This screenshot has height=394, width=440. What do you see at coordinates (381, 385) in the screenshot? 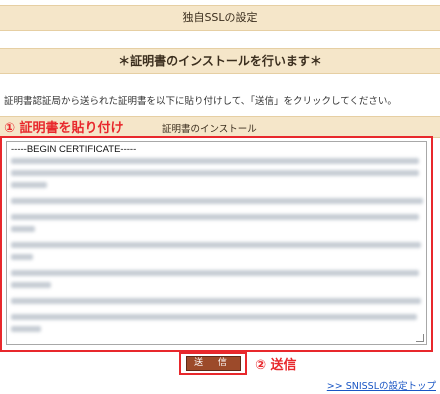
I see `snissl-top-link: >> SNISSLの設定トップ` at bounding box center [381, 385].